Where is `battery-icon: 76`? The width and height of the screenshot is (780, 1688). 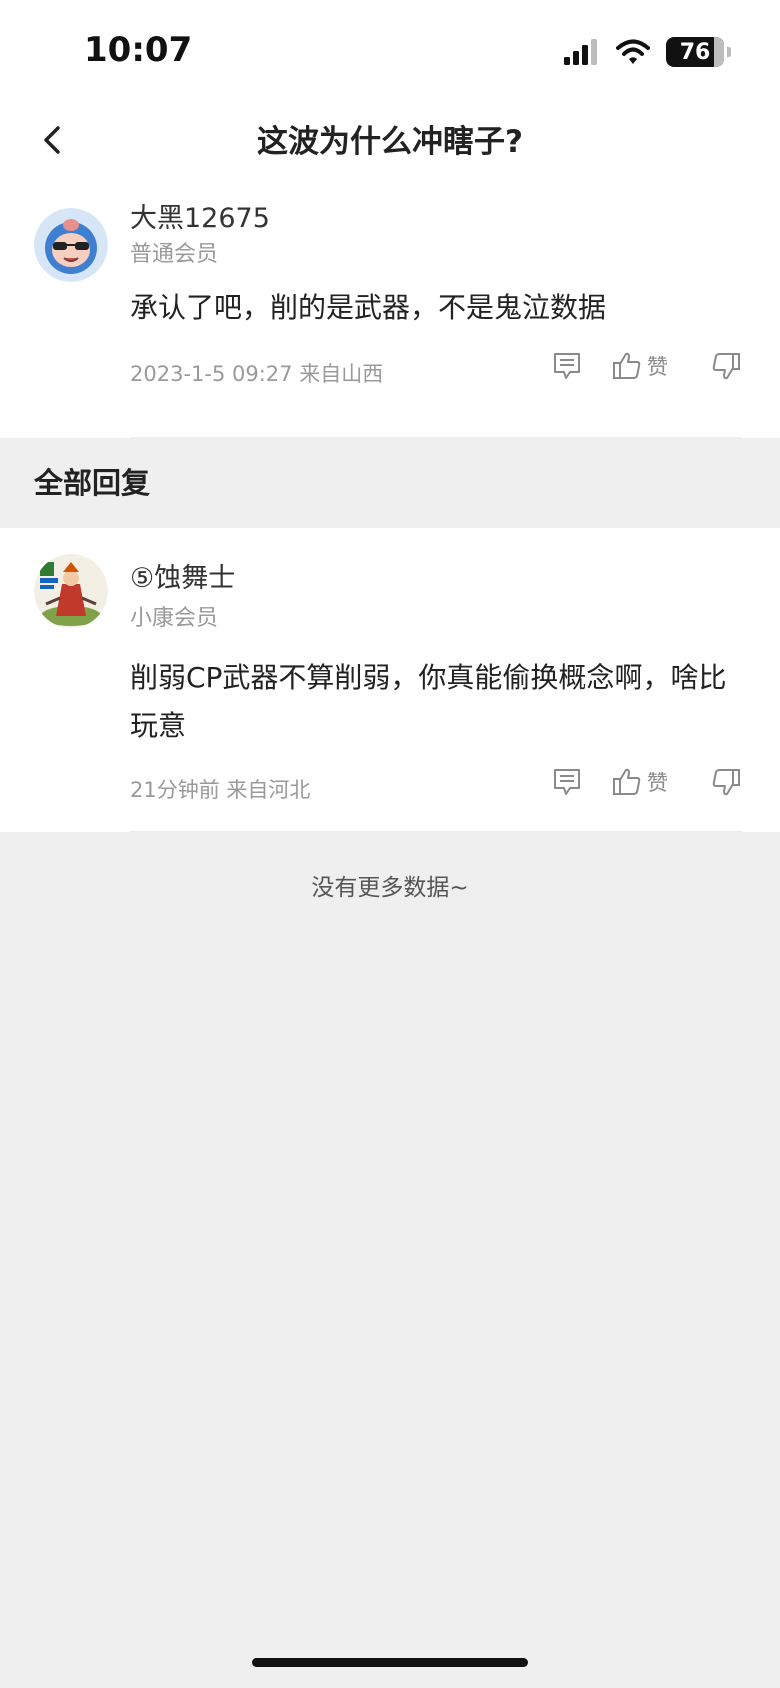
battery-icon: 76 is located at coordinates (698, 52).